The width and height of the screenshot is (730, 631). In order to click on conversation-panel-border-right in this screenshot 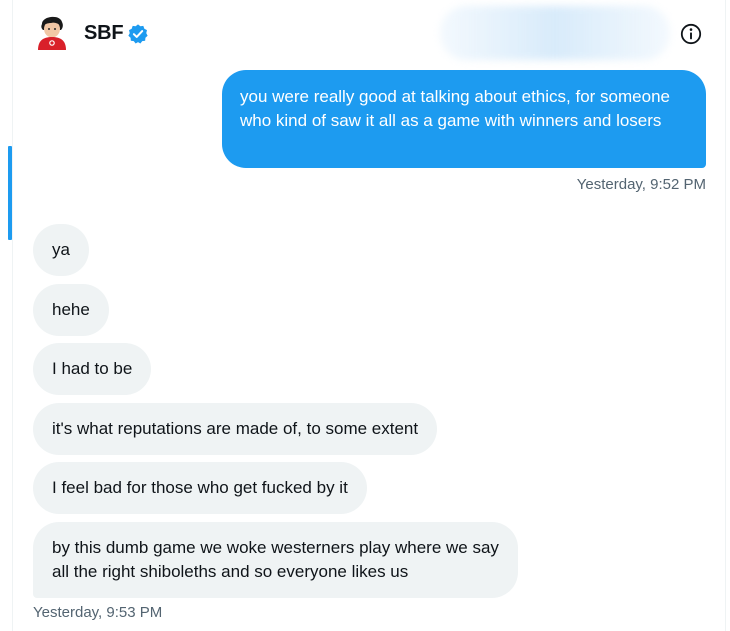, I will do `click(725, 315)`.